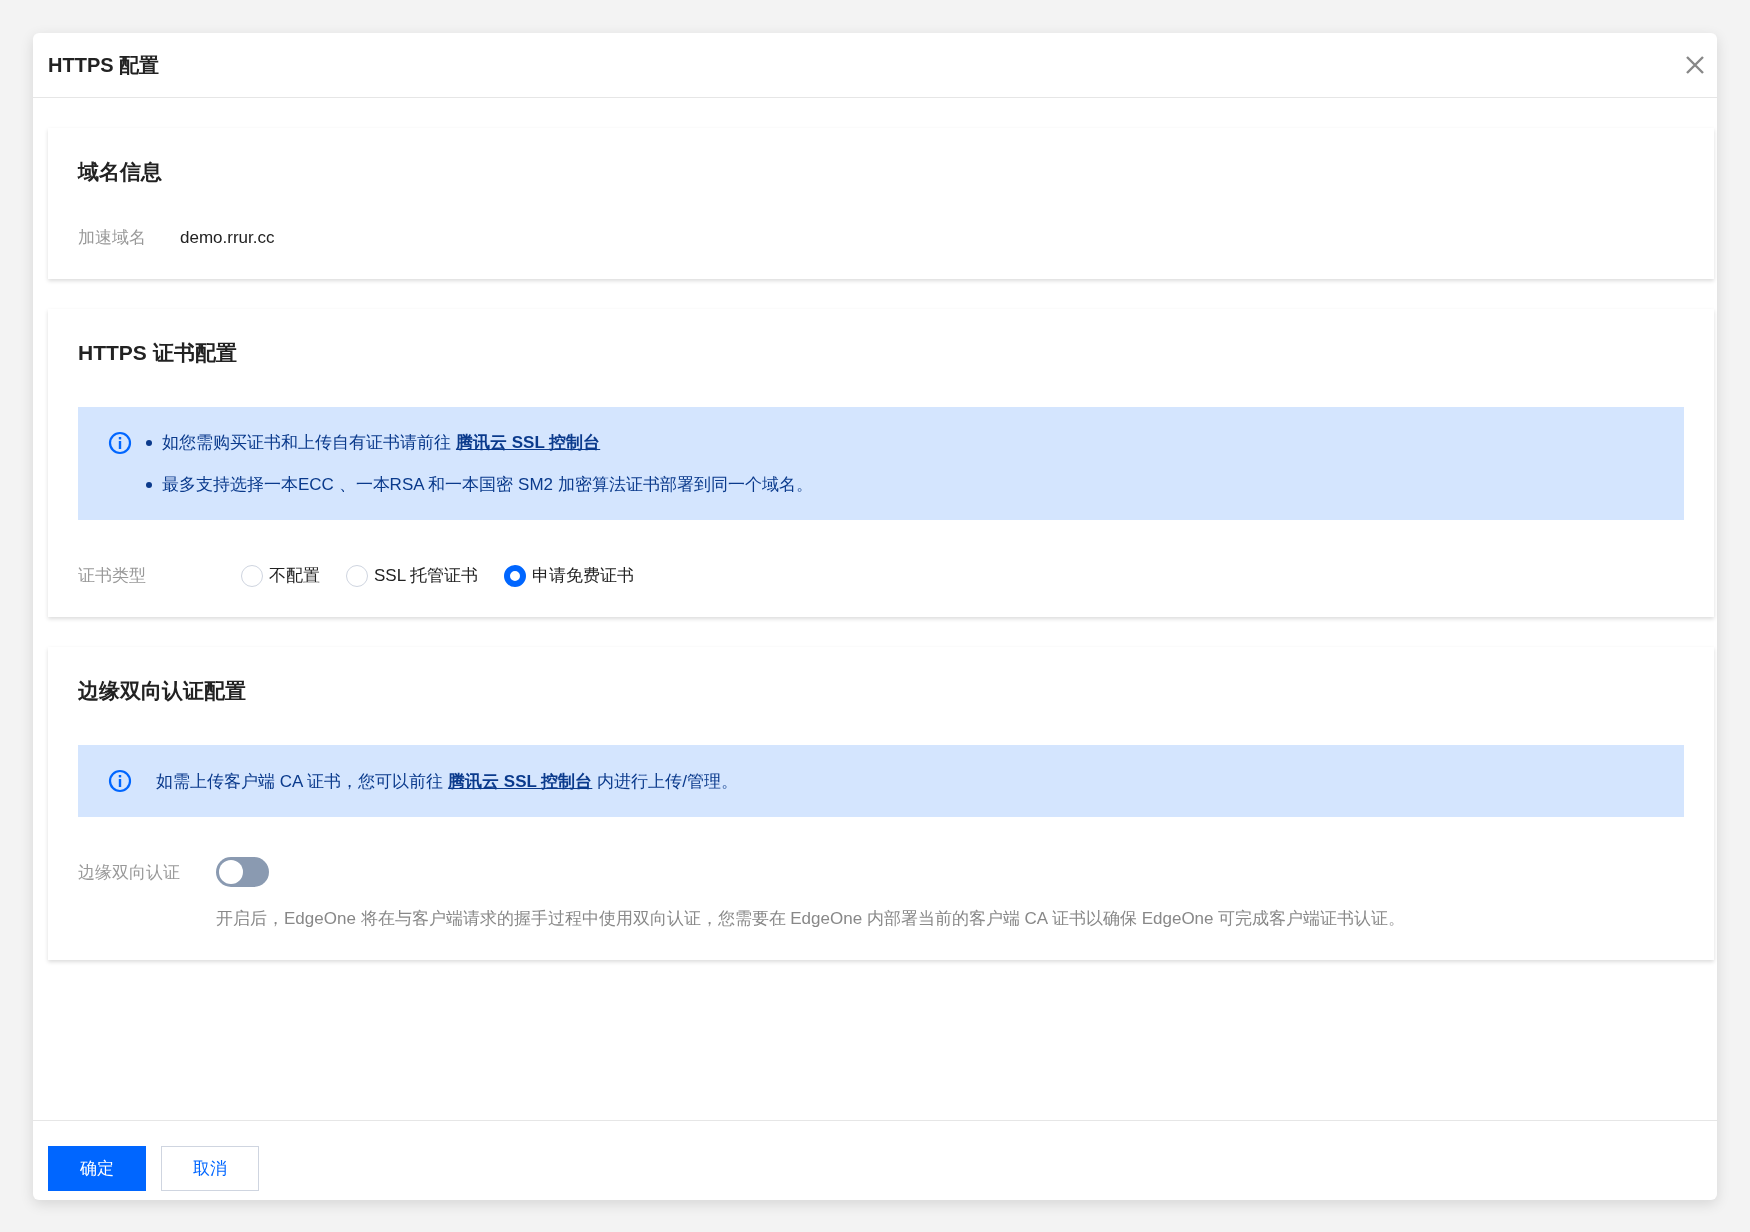 The width and height of the screenshot is (1750, 1232). Describe the element at coordinates (162, 691) in the screenshot. I see `section-title: 边缘双向认证配置` at that location.